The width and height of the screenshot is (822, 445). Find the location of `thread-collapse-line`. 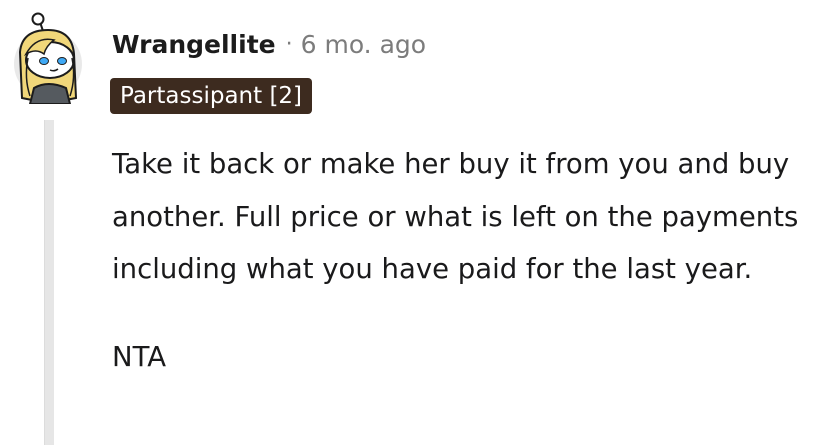

thread-collapse-line is located at coordinates (49, 282).